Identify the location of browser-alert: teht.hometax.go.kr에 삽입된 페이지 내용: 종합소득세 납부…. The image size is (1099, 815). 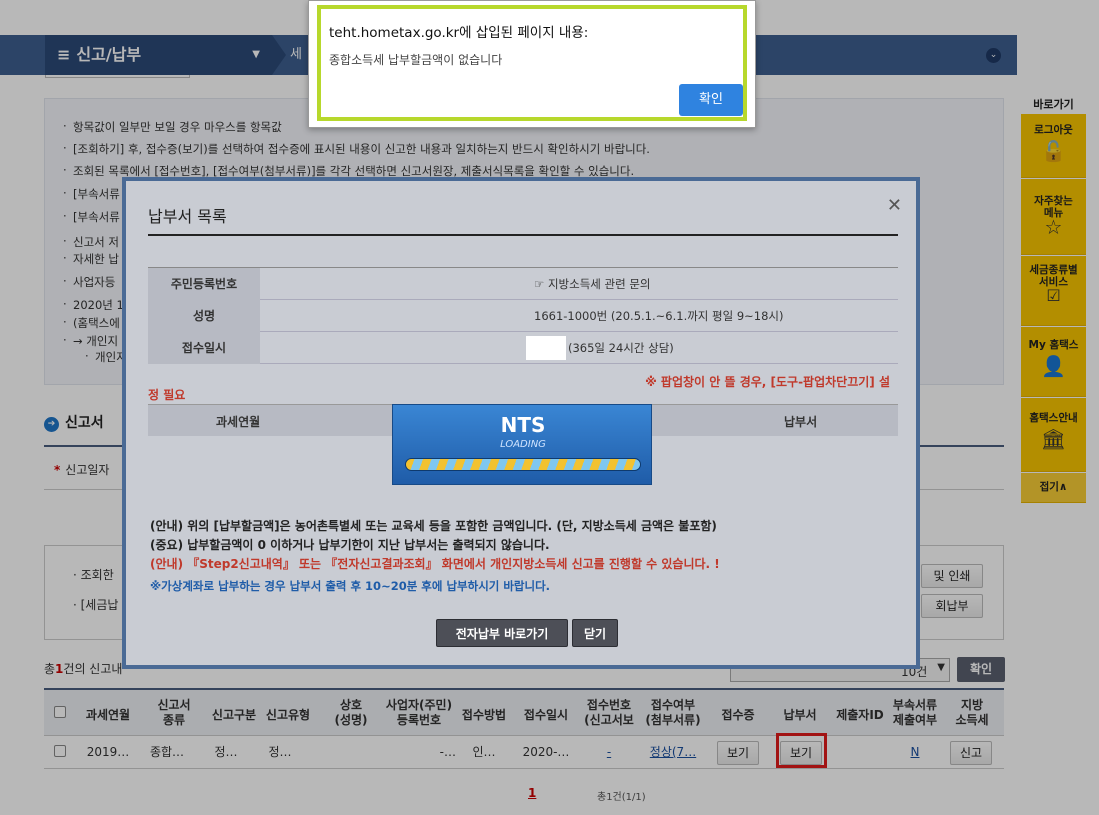
(532, 64).